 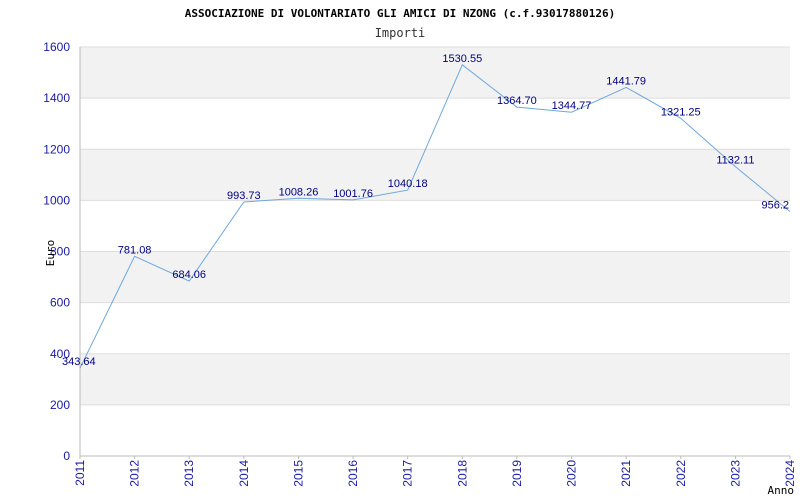 I want to click on data-label: 1441.79, so click(x=626, y=81).